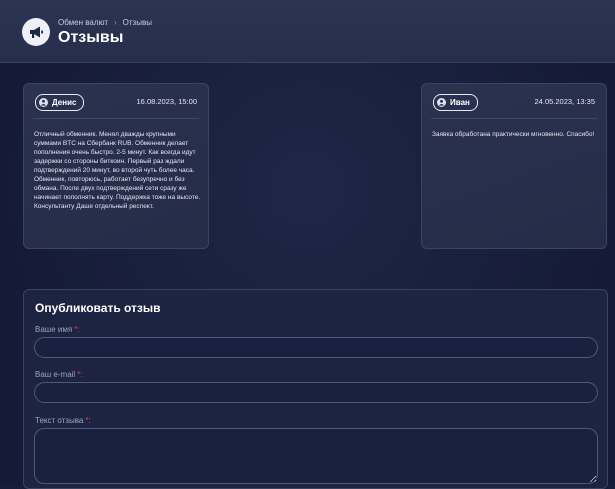 Image resolution: width=615 pixels, height=489 pixels. Describe the element at coordinates (91, 37) in the screenshot. I see `page-title: Отзывы` at that location.